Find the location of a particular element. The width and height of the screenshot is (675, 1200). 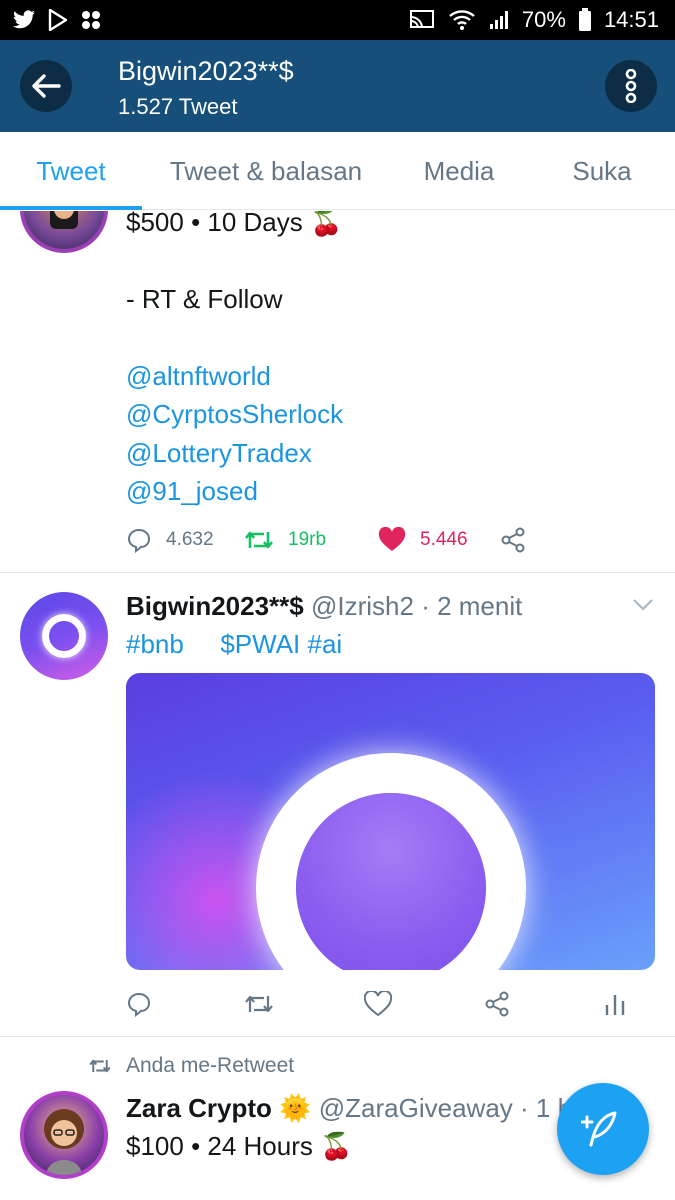

active-tab-indicator is located at coordinates (71, 208).